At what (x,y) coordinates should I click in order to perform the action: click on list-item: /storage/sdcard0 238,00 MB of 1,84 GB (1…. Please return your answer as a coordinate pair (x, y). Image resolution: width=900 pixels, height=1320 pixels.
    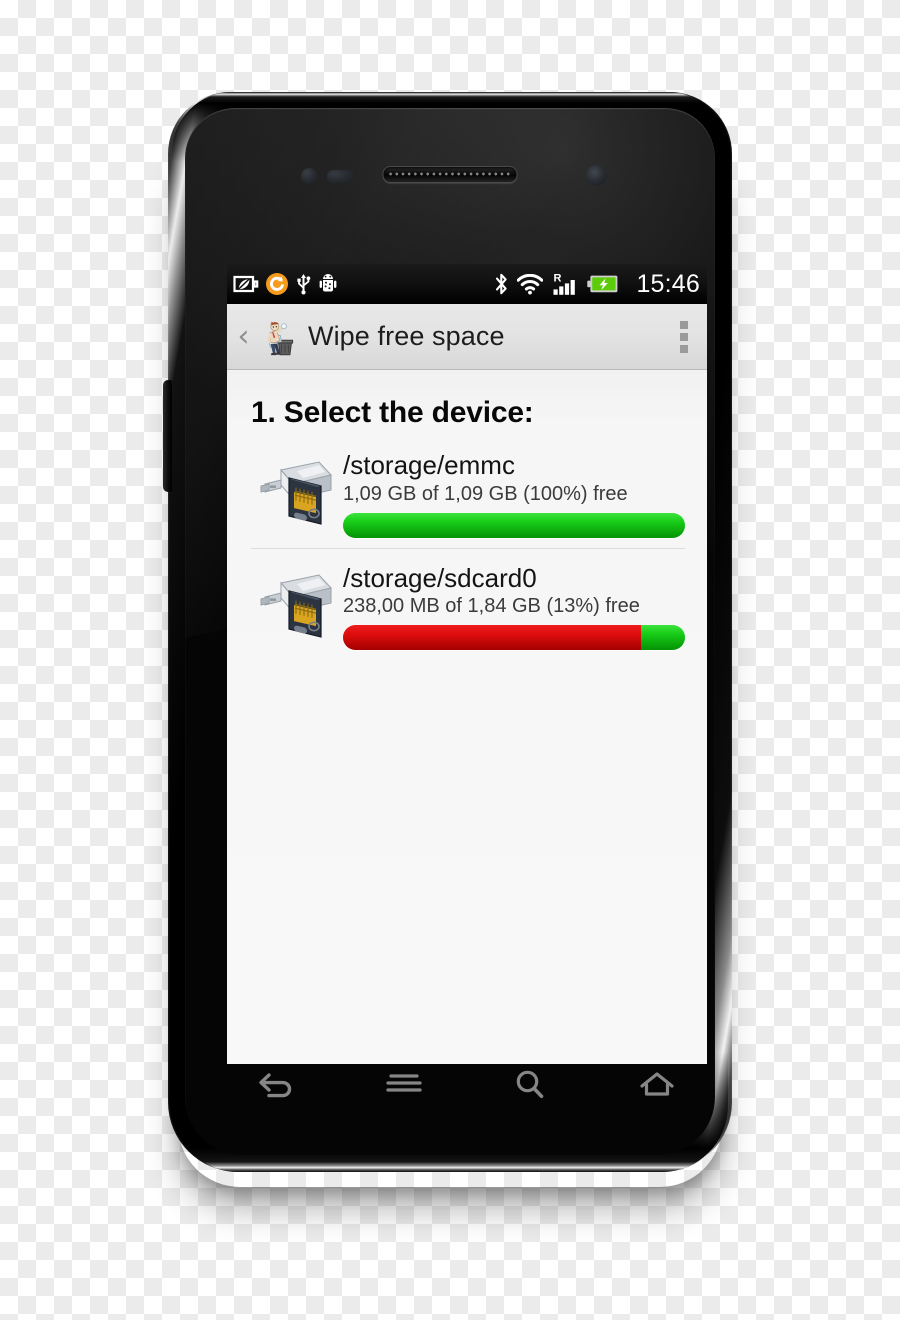
    Looking at the image, I should click on (468, 604).